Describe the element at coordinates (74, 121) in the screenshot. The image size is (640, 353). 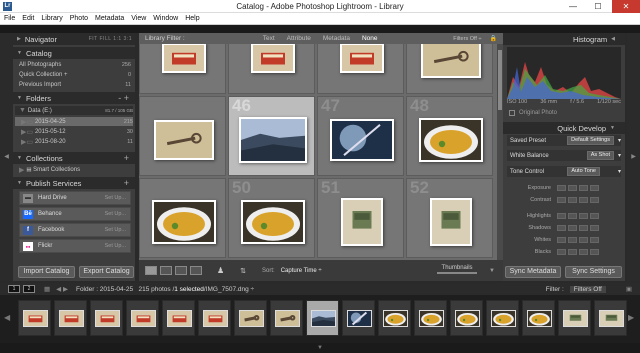
I see `folder-2015-04-25: ▶▭ 2015-04-25 215` at that location.